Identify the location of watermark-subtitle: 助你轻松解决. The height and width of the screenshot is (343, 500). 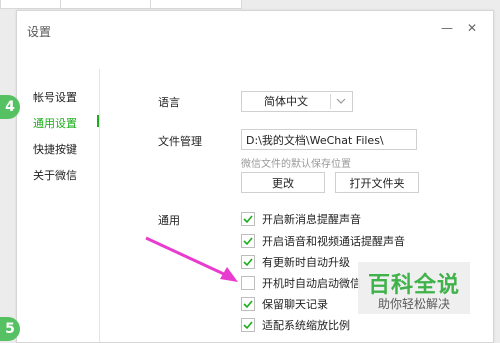
(413, 304).